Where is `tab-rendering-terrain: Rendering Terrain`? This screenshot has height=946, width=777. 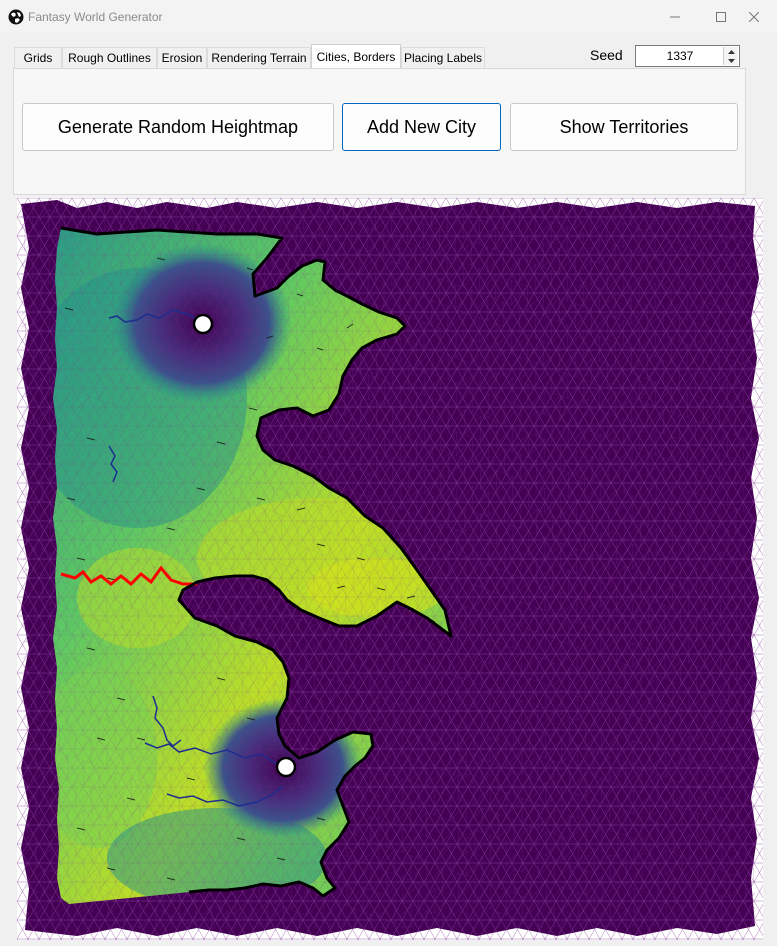 tab-rendering-terrain: Rendering Terrain is located at coordinates (259, 57).